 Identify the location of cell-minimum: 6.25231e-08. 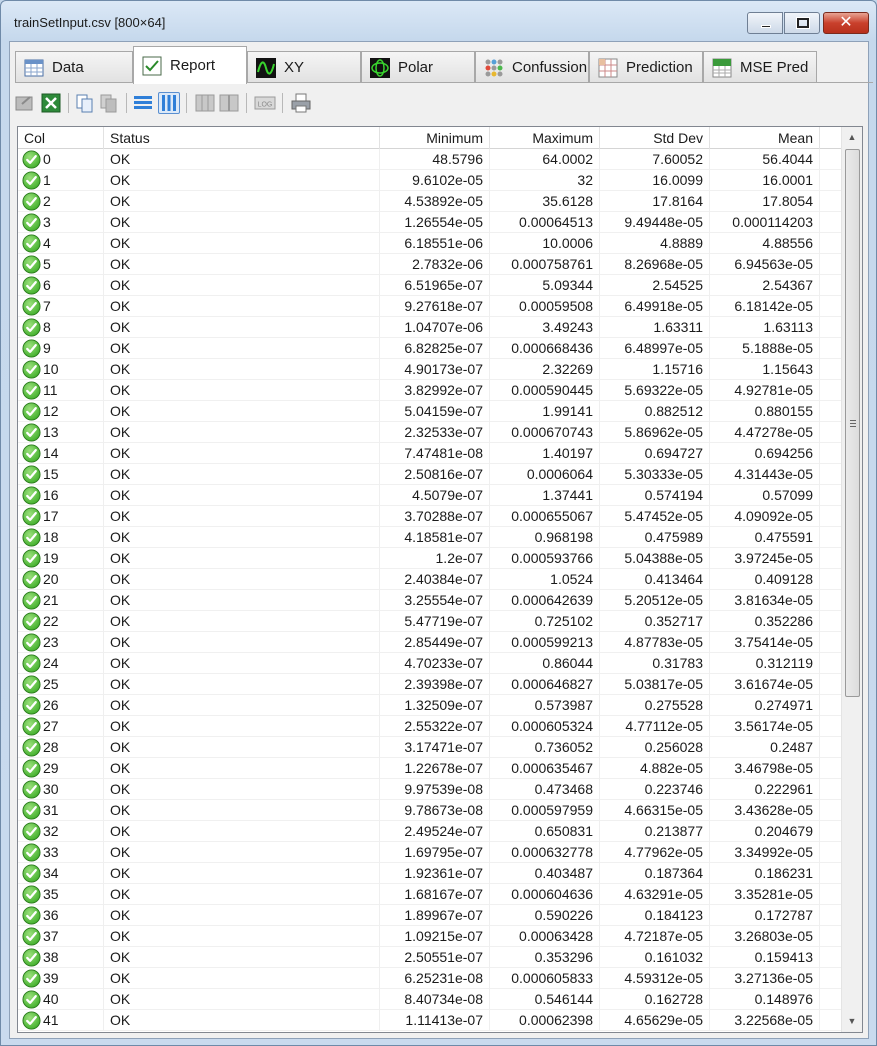
(435, 978).